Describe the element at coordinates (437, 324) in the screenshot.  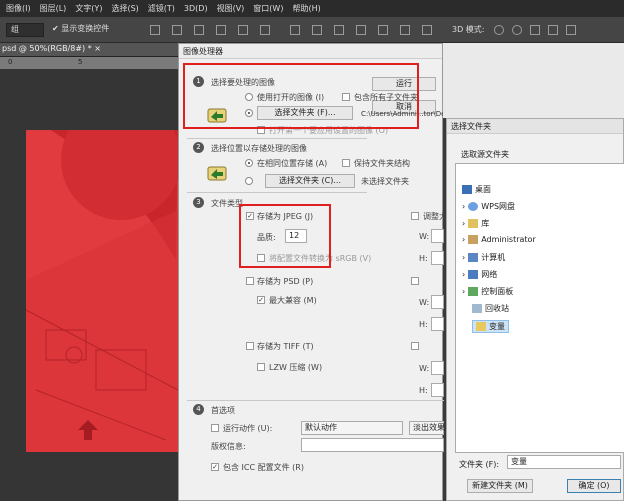
I see `psd-height-input` at that location.